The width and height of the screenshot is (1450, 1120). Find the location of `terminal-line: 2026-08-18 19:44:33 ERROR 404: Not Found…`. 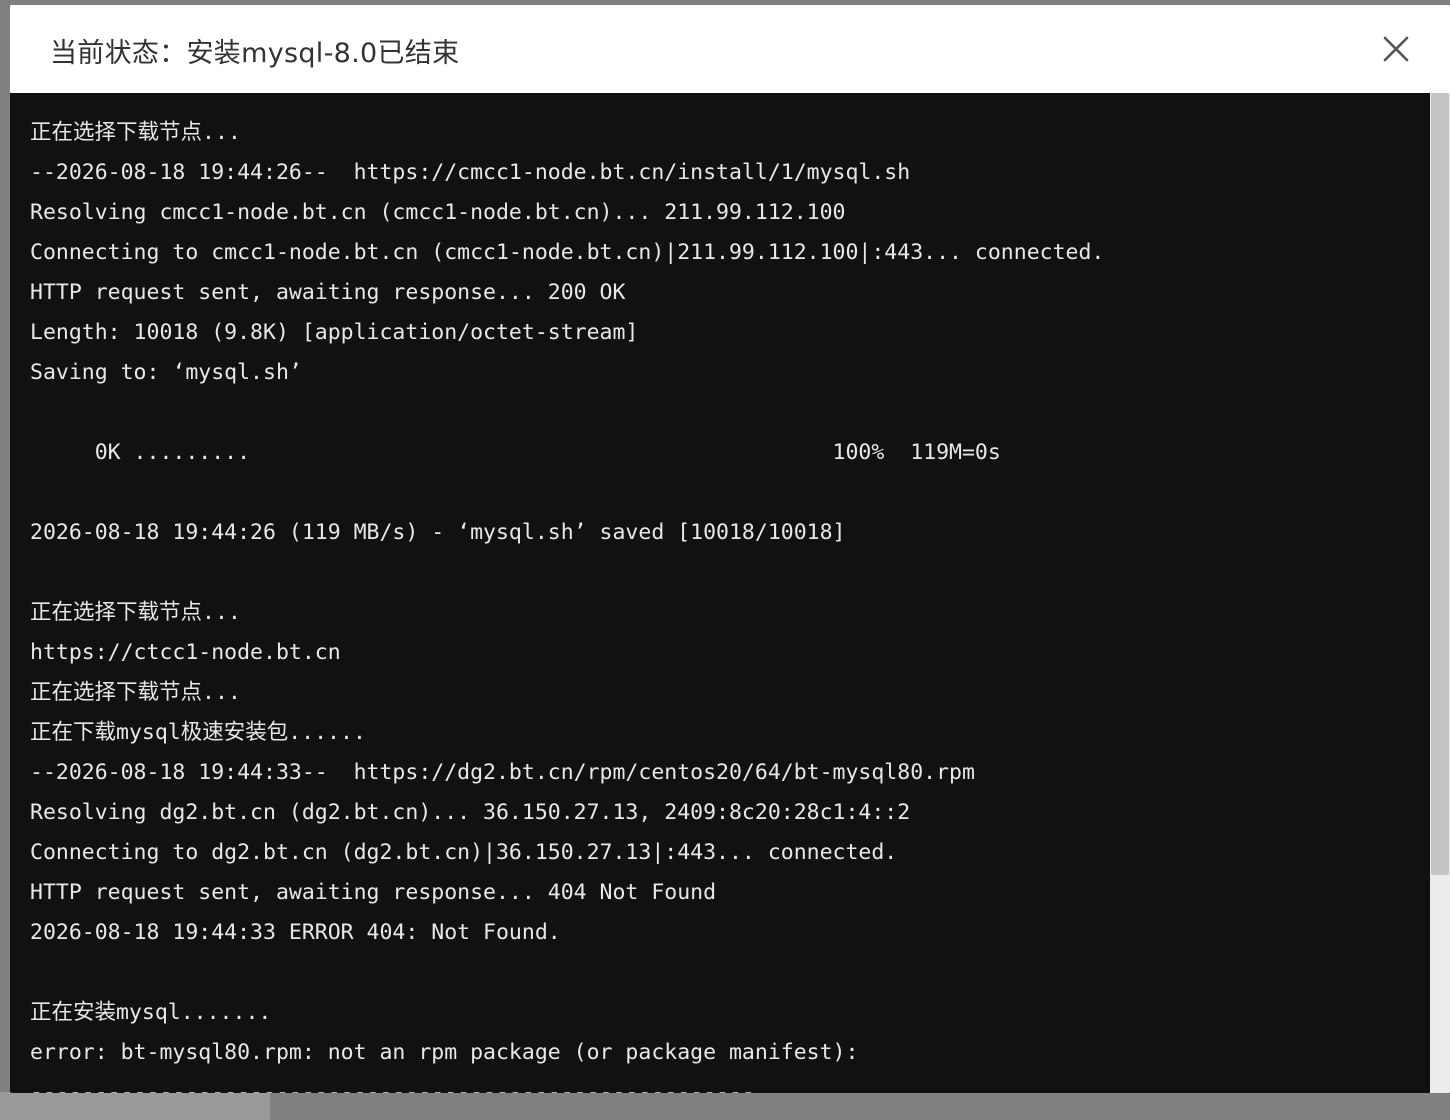

terminal-line: 2026-08-18 19:44:33 ERROR 404: Not Found… is located at coordinates (295, 932).